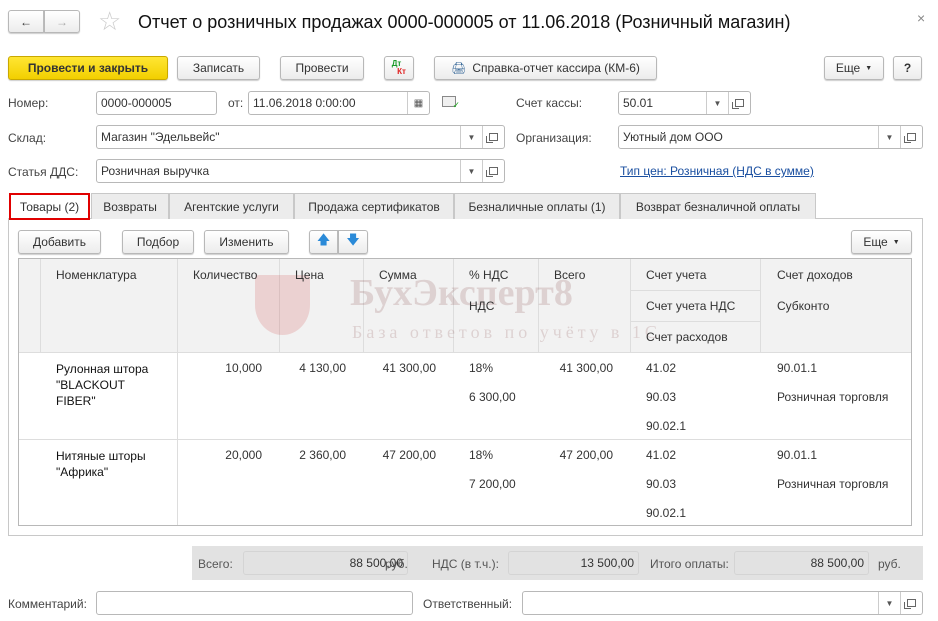 This screenshot has height=621, width=938. What do you see at coordinates (374, 206) in the screenshot?
I see `tab-certificates: Продажа сертификатов` at bounding box center [374, 206].